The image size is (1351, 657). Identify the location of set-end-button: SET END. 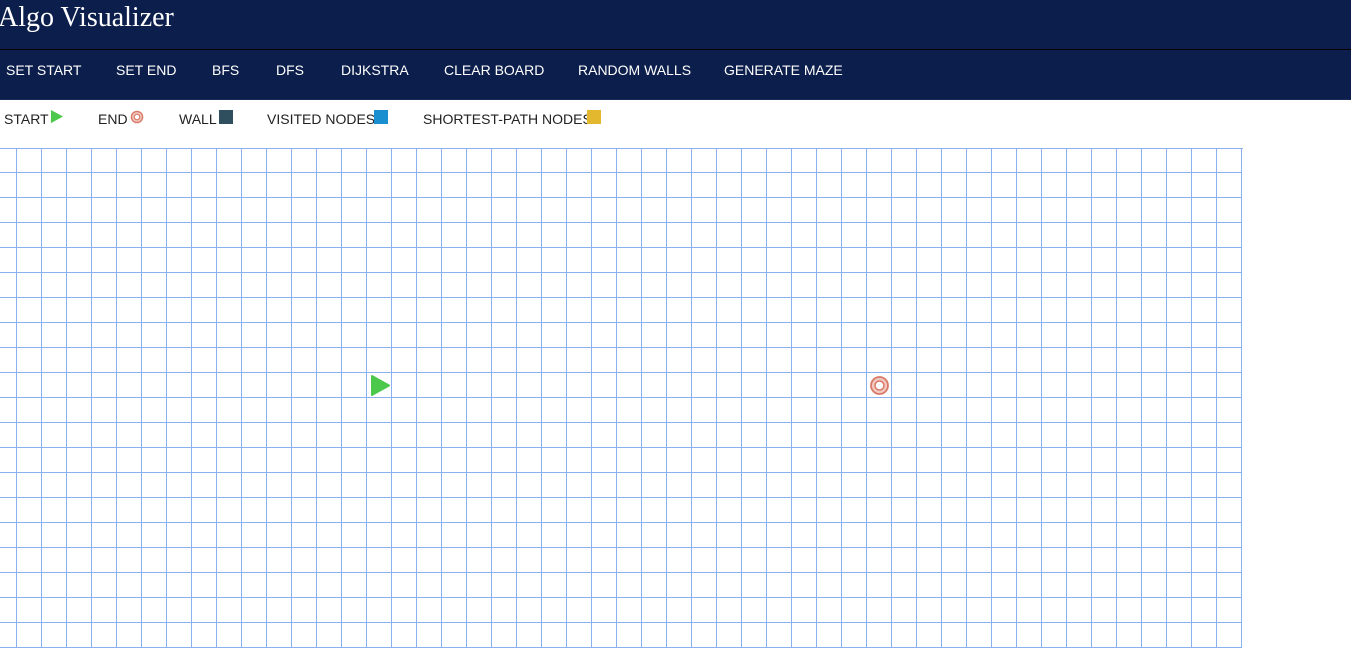
(146, 70).